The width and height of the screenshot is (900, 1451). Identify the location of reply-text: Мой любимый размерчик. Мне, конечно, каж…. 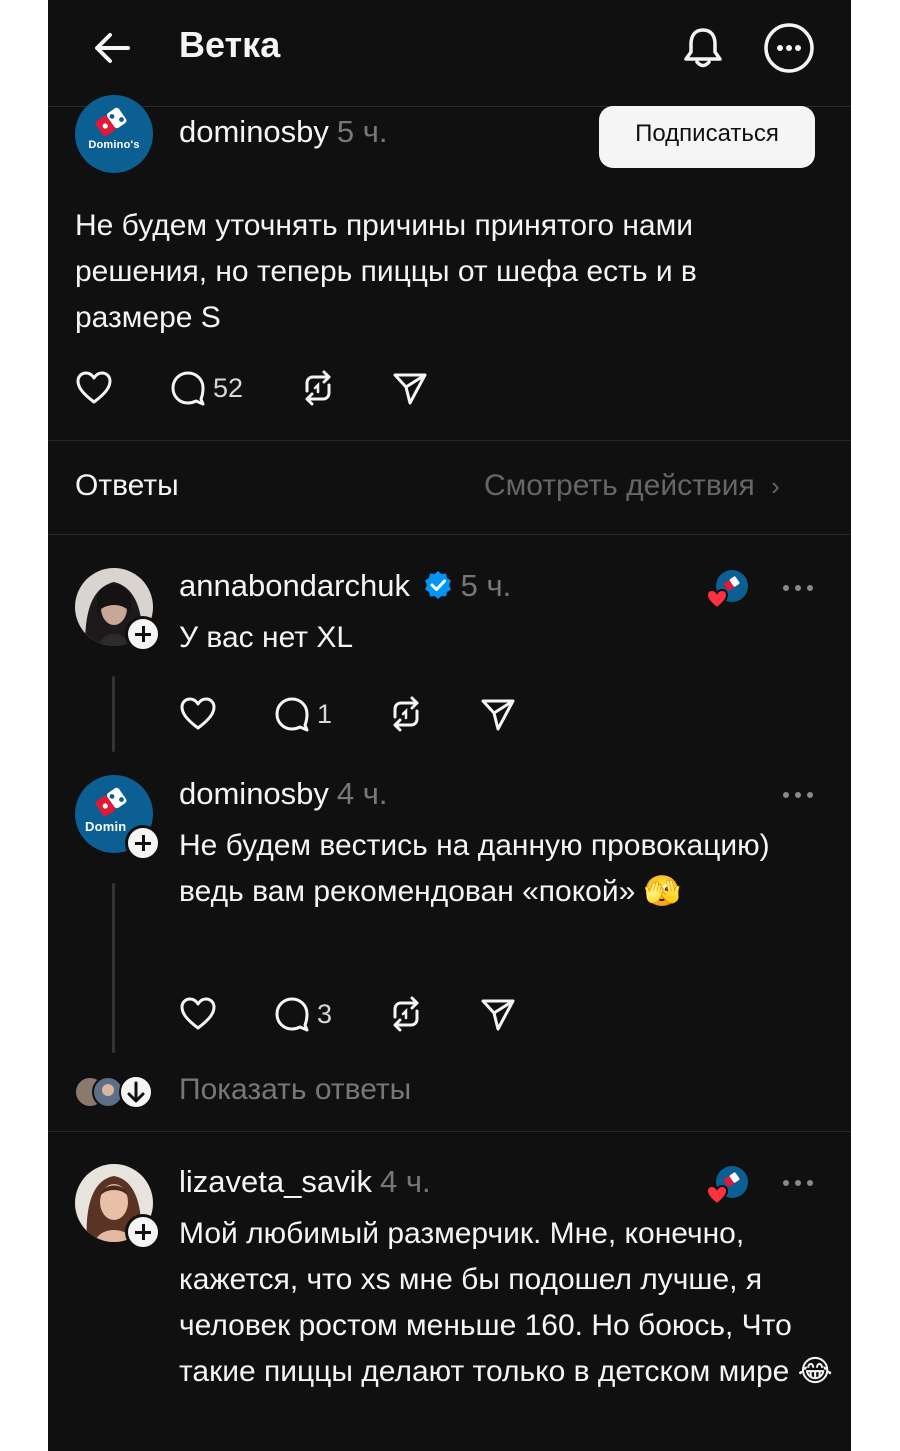
(509, 1303).